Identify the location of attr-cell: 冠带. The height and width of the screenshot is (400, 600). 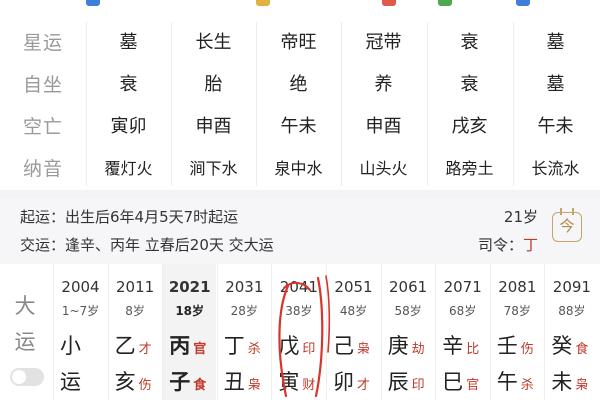
(383, 42).